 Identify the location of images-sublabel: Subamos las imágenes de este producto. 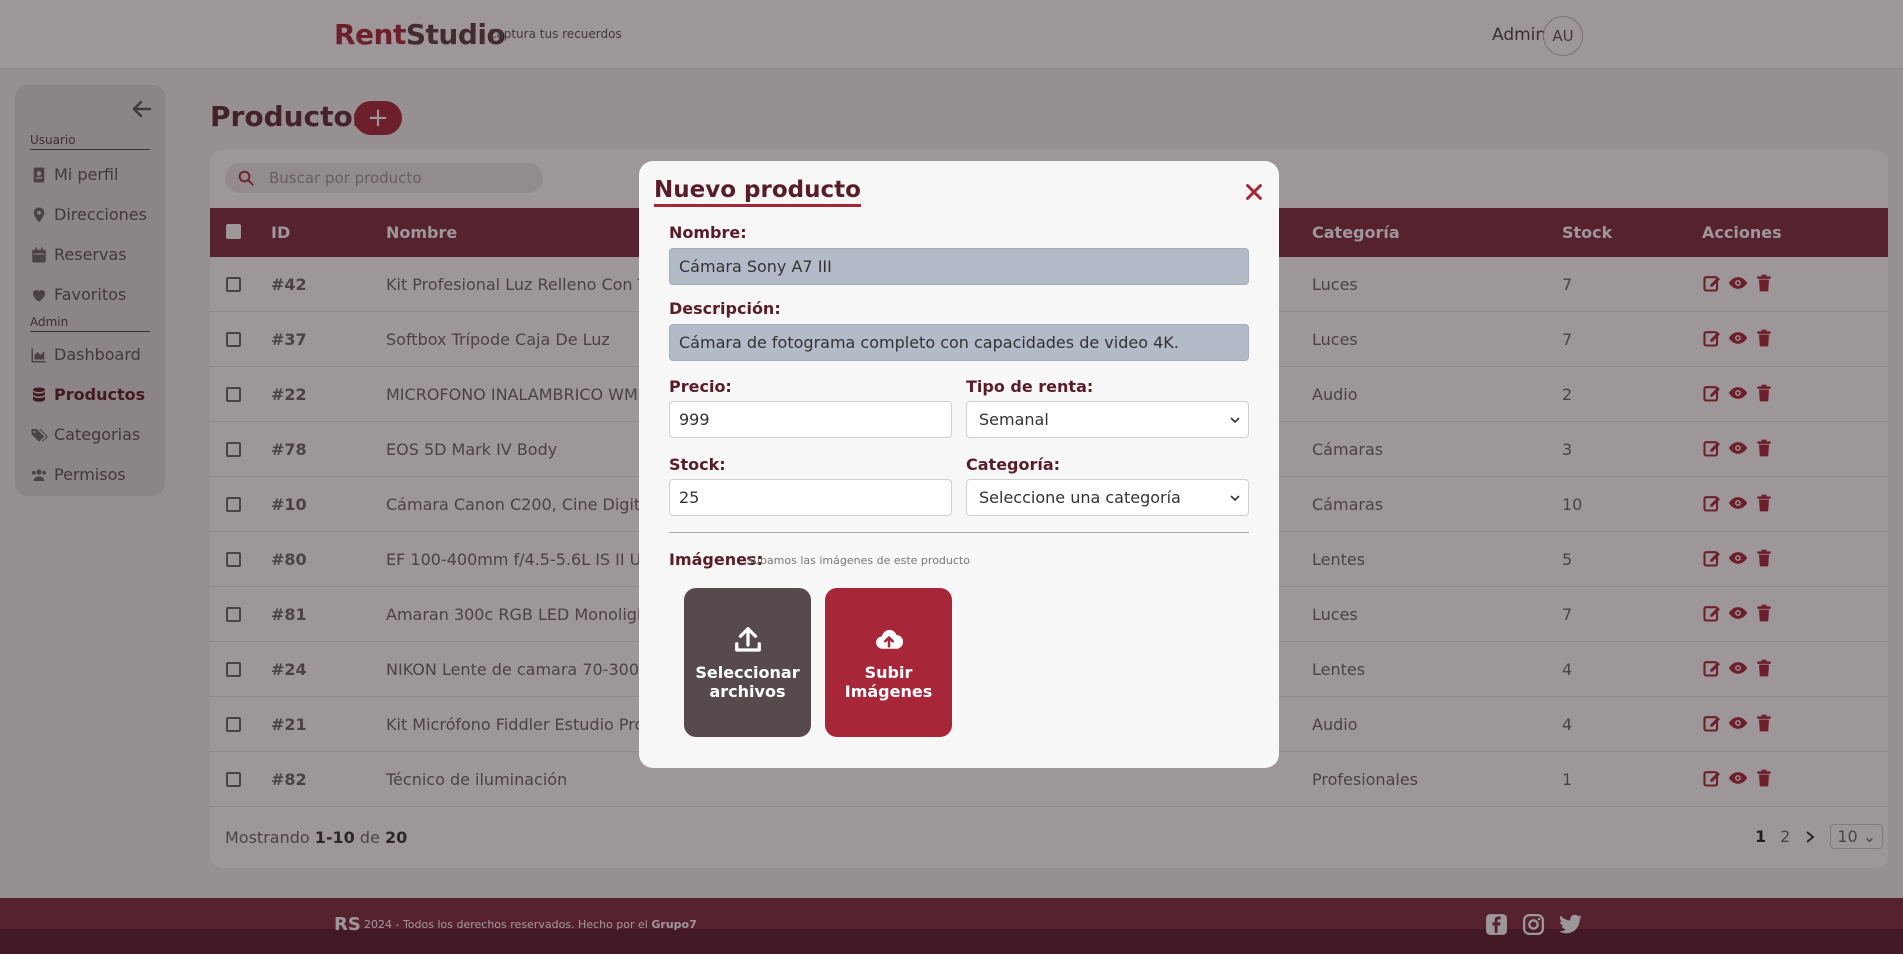
(858, 560).